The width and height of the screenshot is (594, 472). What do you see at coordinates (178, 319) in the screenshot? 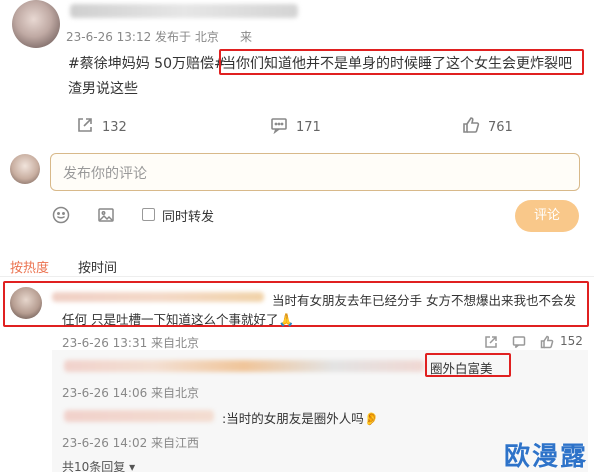
I see `comment-text-line2: 任何 只是吐槽一下知道这么个事就好了🙏` at bounding box center [178, 319].